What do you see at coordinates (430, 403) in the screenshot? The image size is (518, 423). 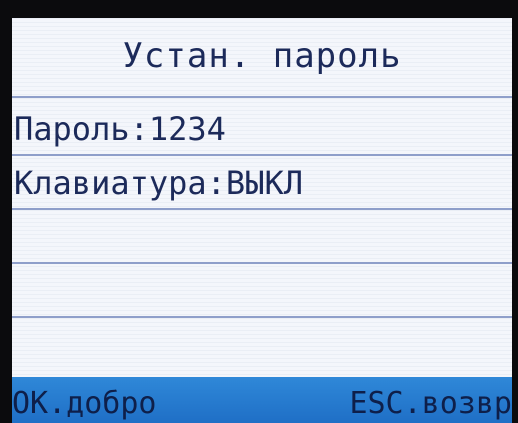 I see `esc-softkey: ESC.возвр` at bounding box center [430, 403].